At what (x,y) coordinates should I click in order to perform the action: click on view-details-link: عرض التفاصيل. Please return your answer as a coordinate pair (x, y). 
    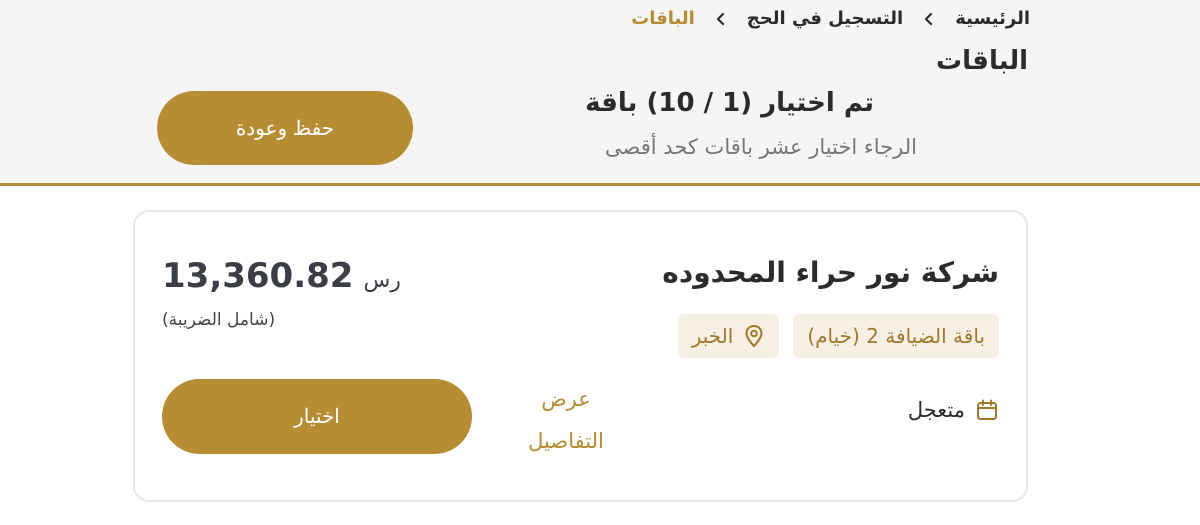
    Looking at the image, I should click on (566, 420).